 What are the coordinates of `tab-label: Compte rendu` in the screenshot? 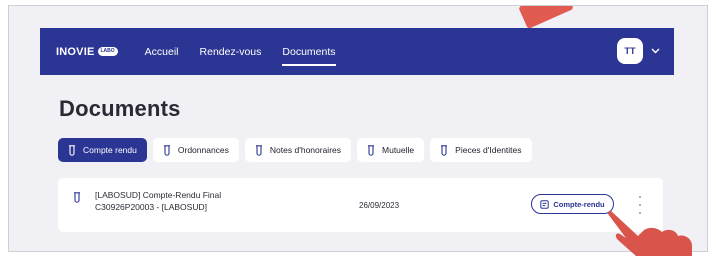 It's located at (110, 150).